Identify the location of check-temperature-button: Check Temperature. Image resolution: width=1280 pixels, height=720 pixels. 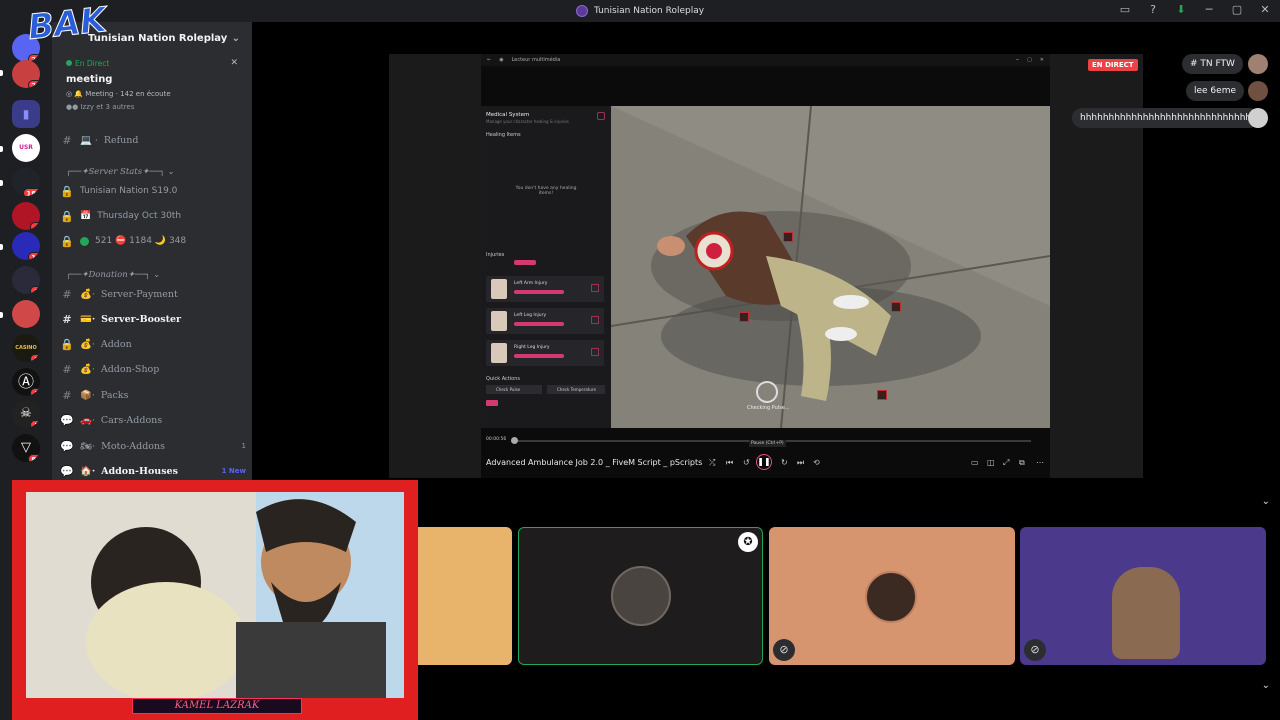
(576, 389).